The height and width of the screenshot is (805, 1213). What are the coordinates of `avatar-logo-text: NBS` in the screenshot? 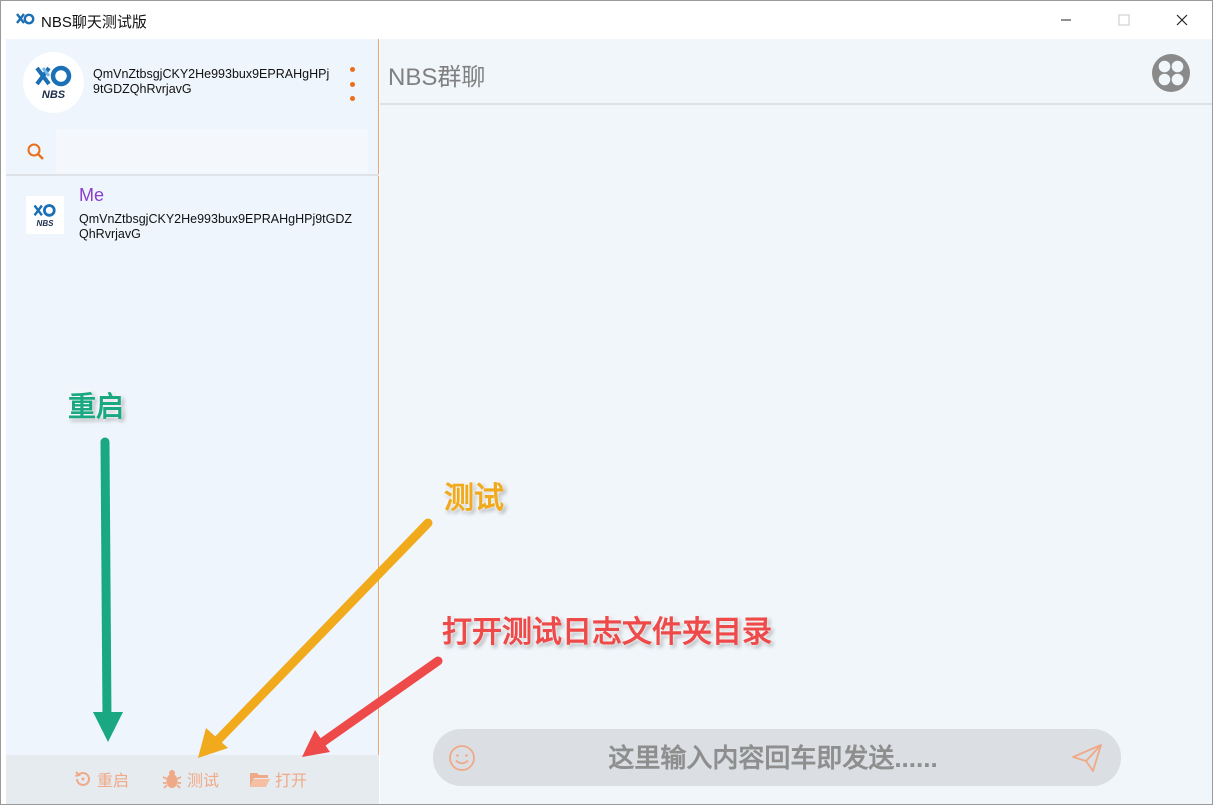 It's located at (53, 95).